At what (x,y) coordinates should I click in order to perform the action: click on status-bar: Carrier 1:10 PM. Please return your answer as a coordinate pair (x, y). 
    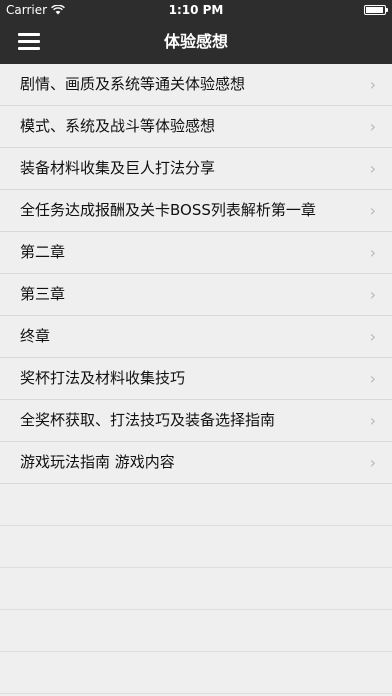
    Looking at the image, I should click on (196, 10).